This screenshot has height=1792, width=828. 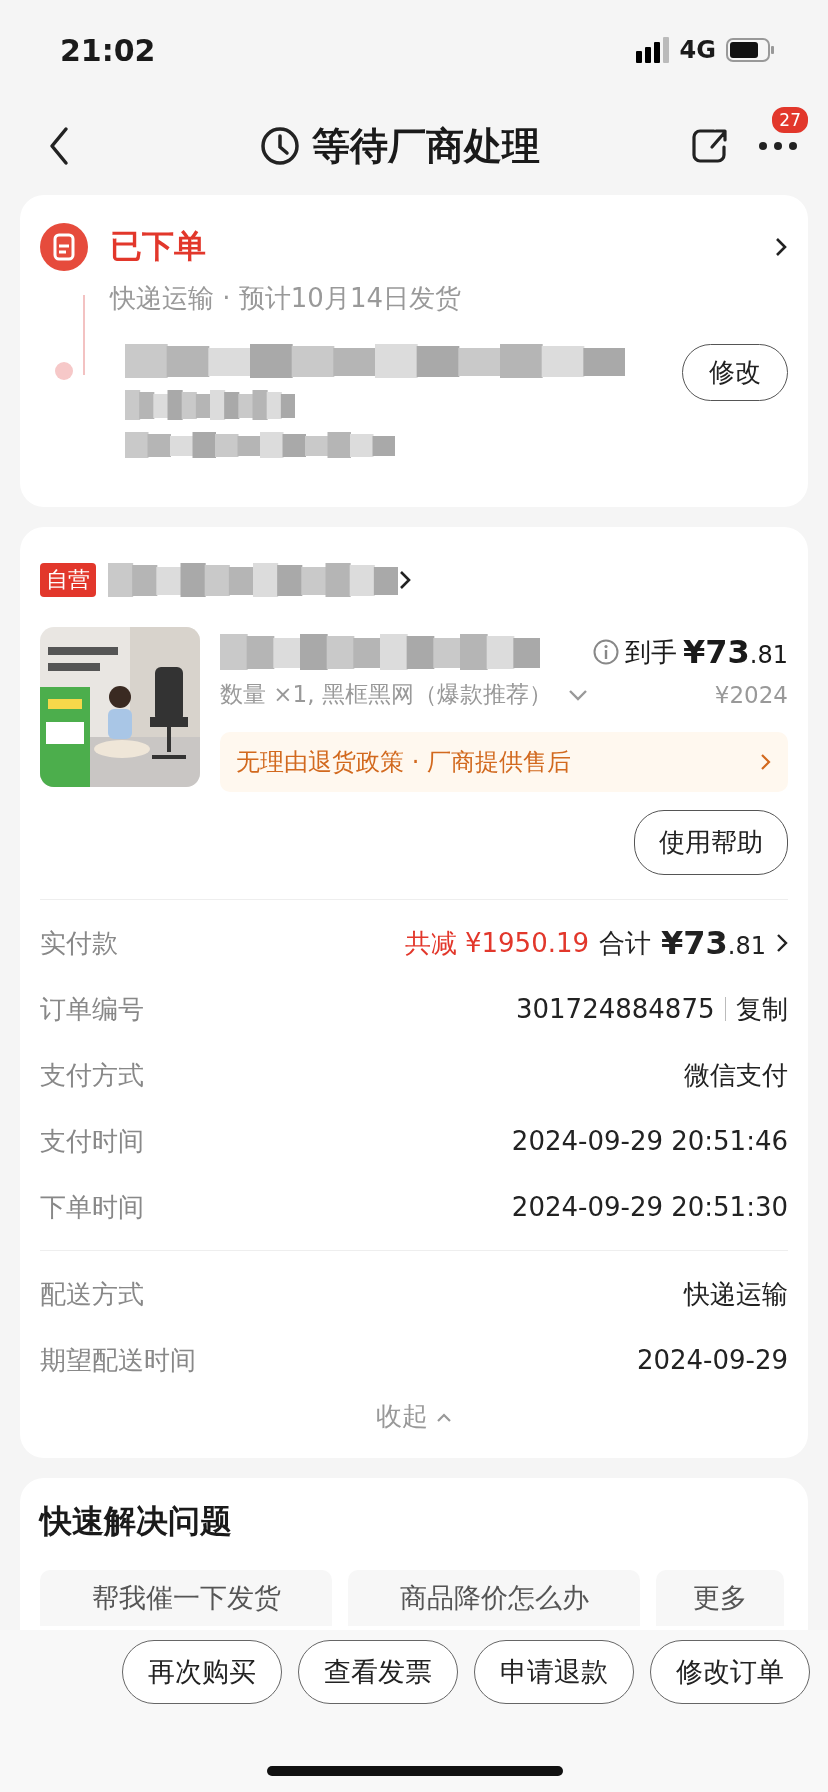 I want to click on edit-button: 修改, so click(x=735, y=372).